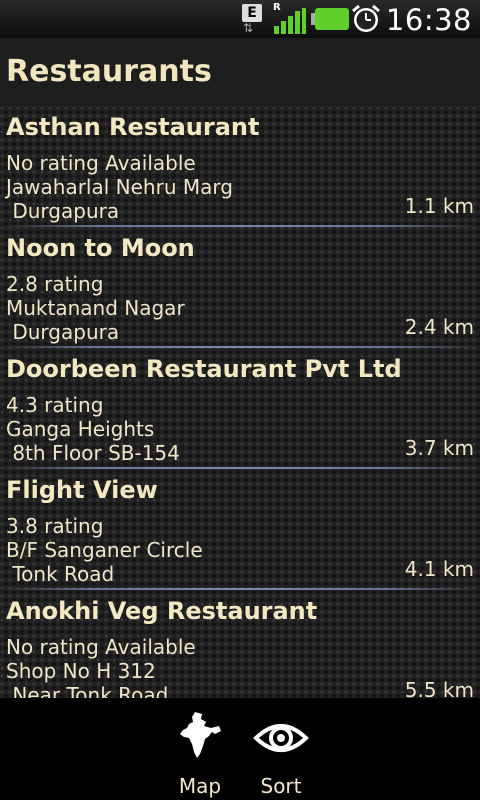  I want to click on map-button: Map, so click(200, 749).